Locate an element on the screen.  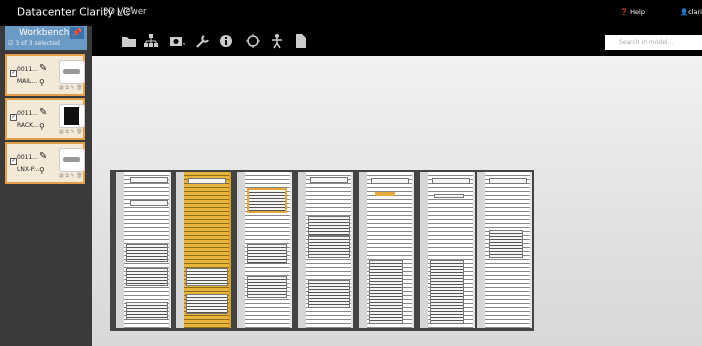
document-icon is located at coordinates (301, 41).